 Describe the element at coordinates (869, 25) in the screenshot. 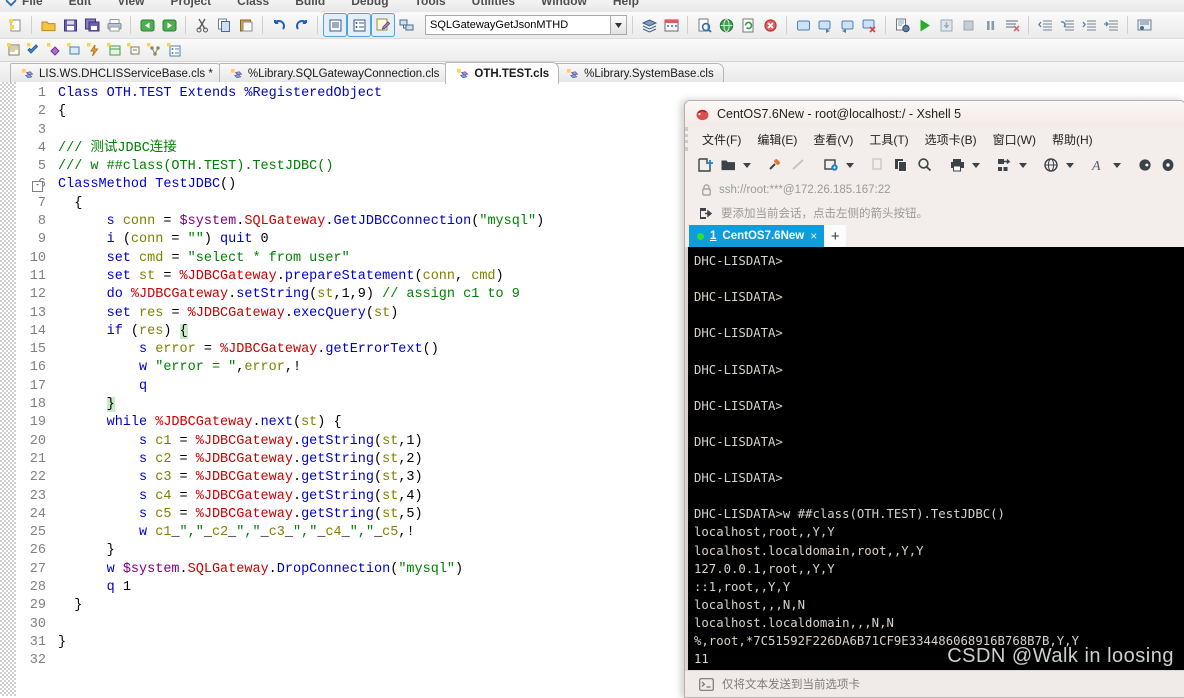

I see `window-close-icon` at that location.